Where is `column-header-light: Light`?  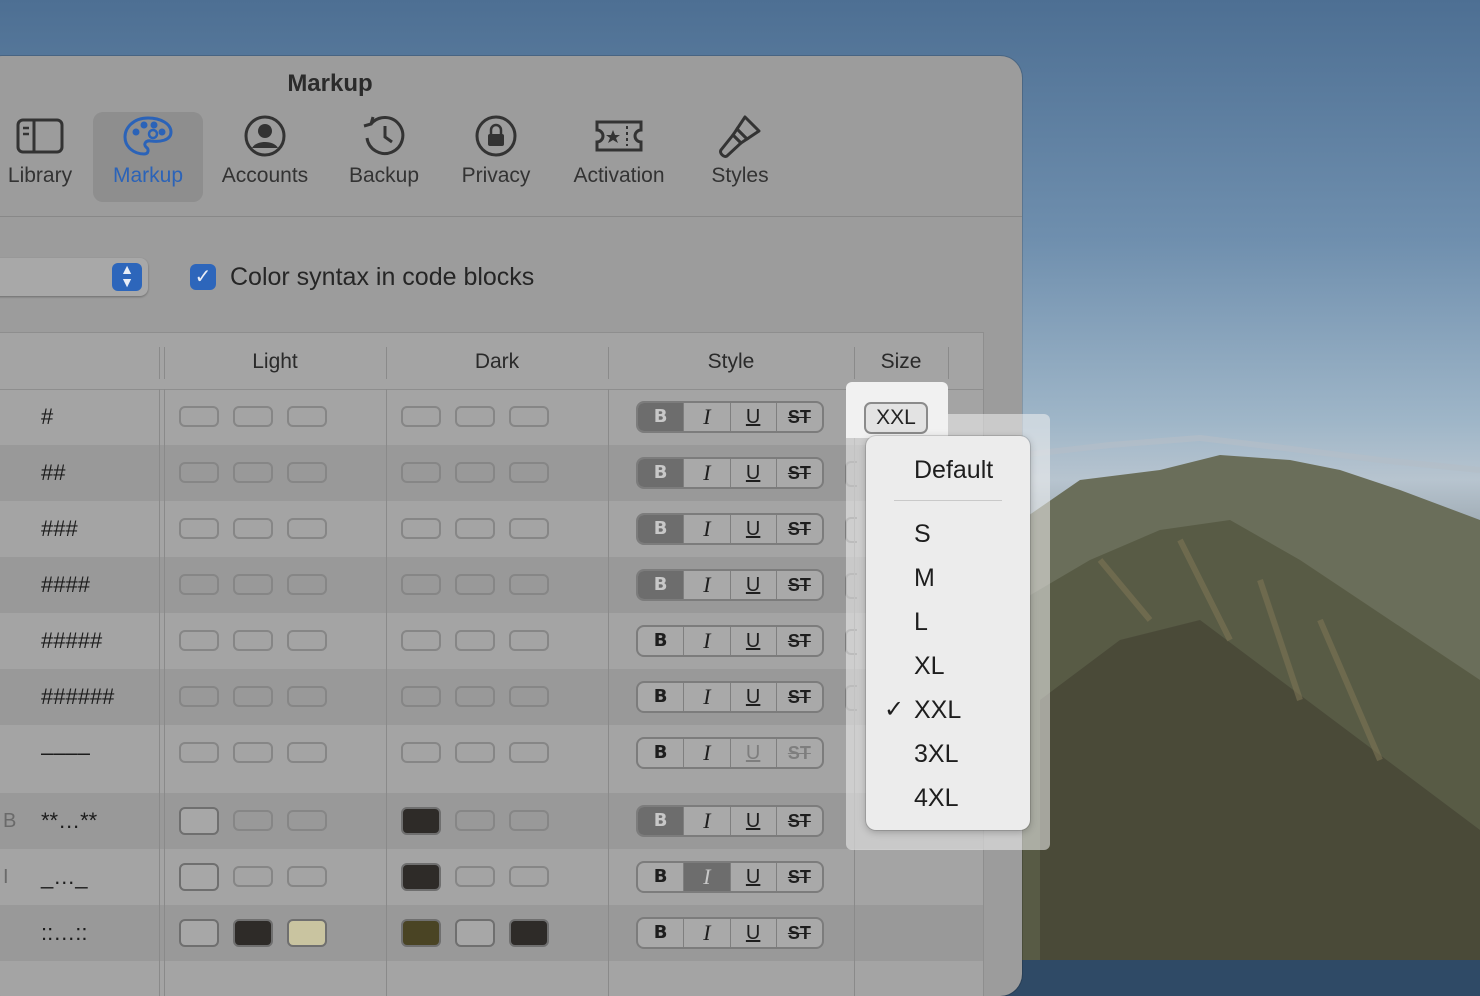 column-header-light: Light is located at coordinates (275, 361).